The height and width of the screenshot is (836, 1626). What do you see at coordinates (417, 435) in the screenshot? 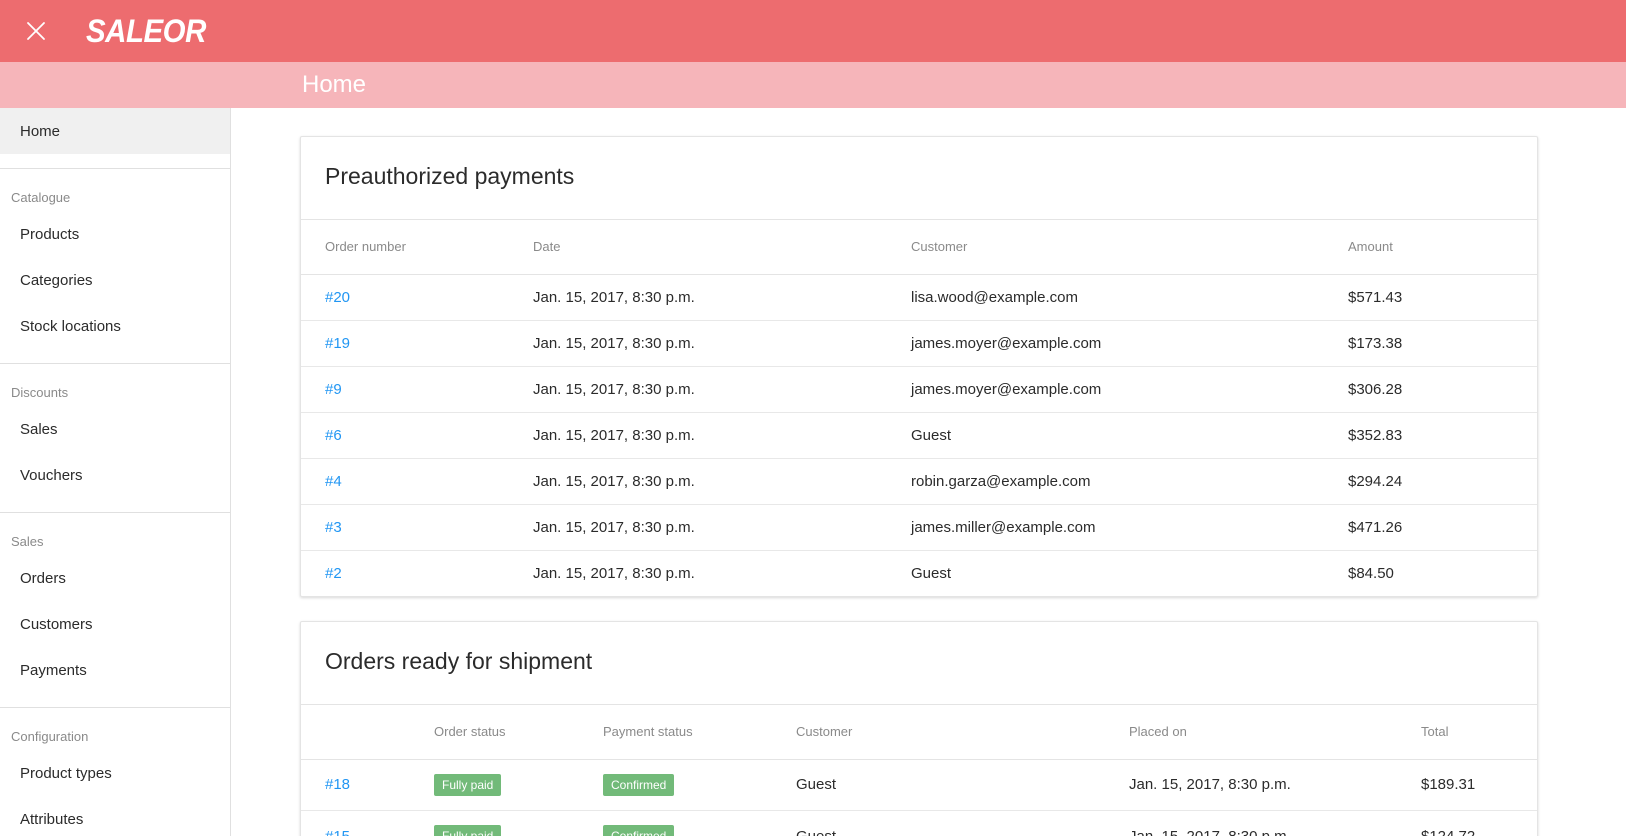
I see `cell-order-number: #6` at bounding box center [417, 435].